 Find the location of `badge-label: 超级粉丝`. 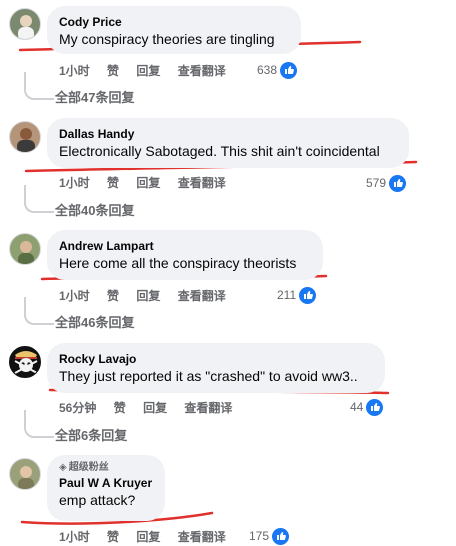

badge-label: 超级粉丝 is located at coordinates (88, 467).